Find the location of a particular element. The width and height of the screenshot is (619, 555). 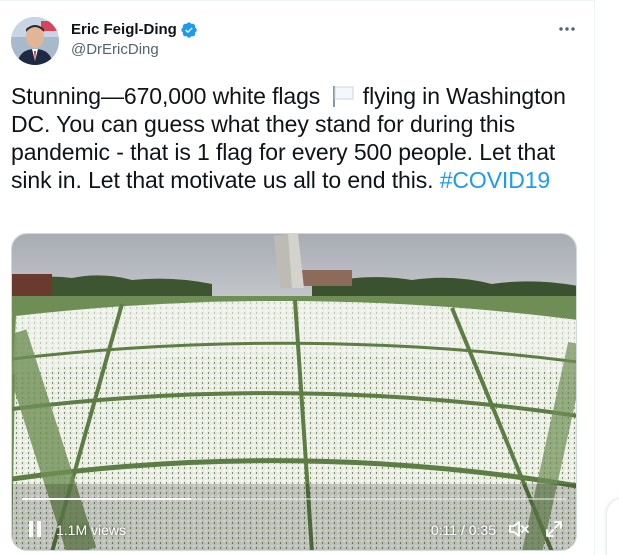

floating-card is located at coordinates (612, 526).